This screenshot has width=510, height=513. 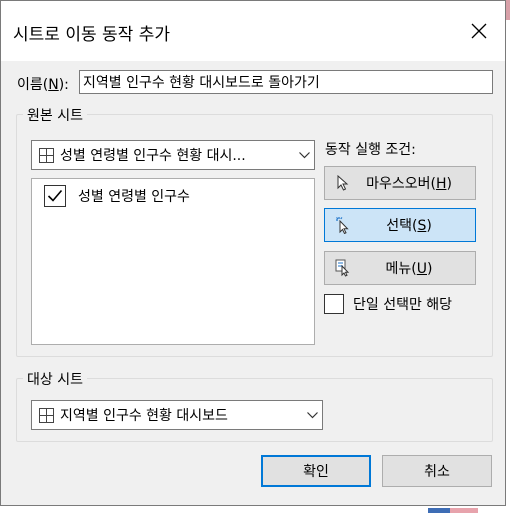 I want to click on mouseover-button: 마우스오버(H), so click(x=400, y=183).